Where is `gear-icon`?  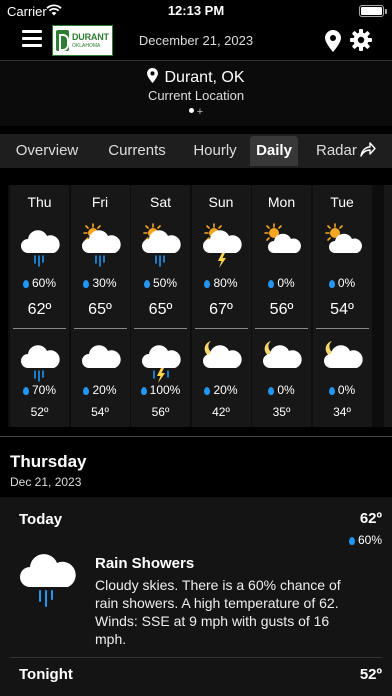
gear-icon is located at coordinates (361, 40).